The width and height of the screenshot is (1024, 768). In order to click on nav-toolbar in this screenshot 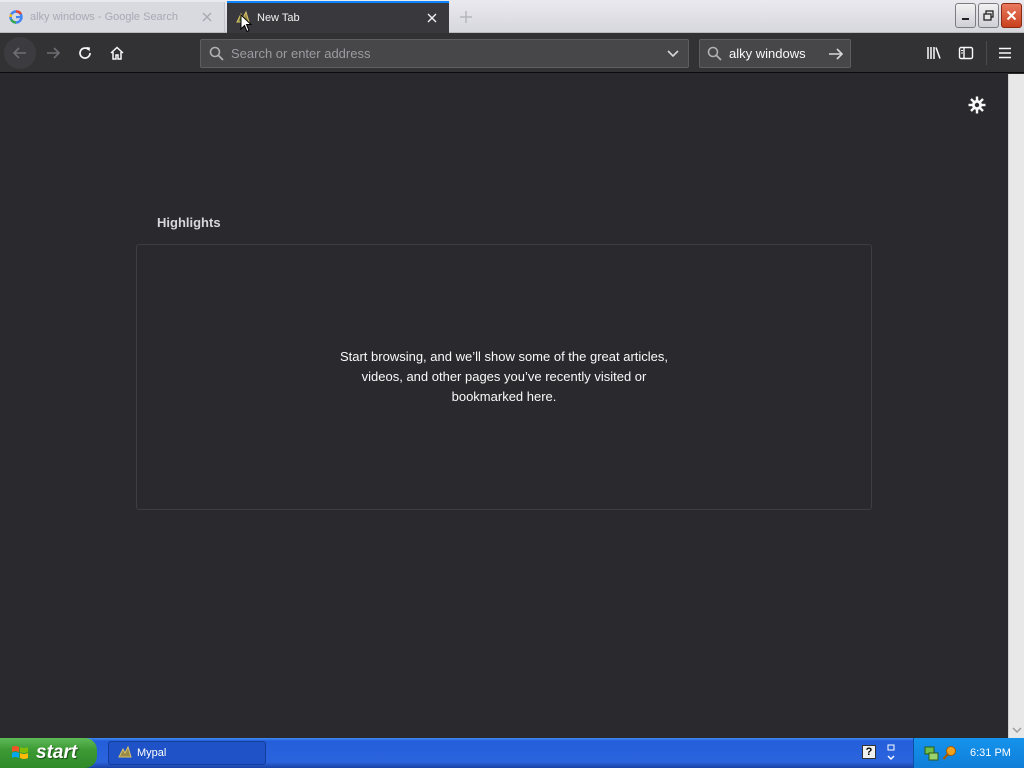, I will do `click(512, 53)`.